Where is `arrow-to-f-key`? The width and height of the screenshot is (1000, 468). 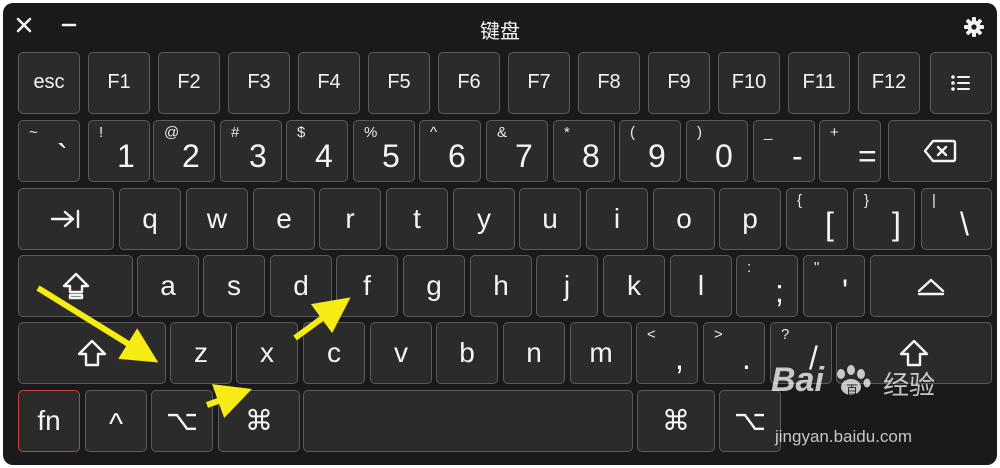
arrow-to-f-key is located at coordinates (322, 319).